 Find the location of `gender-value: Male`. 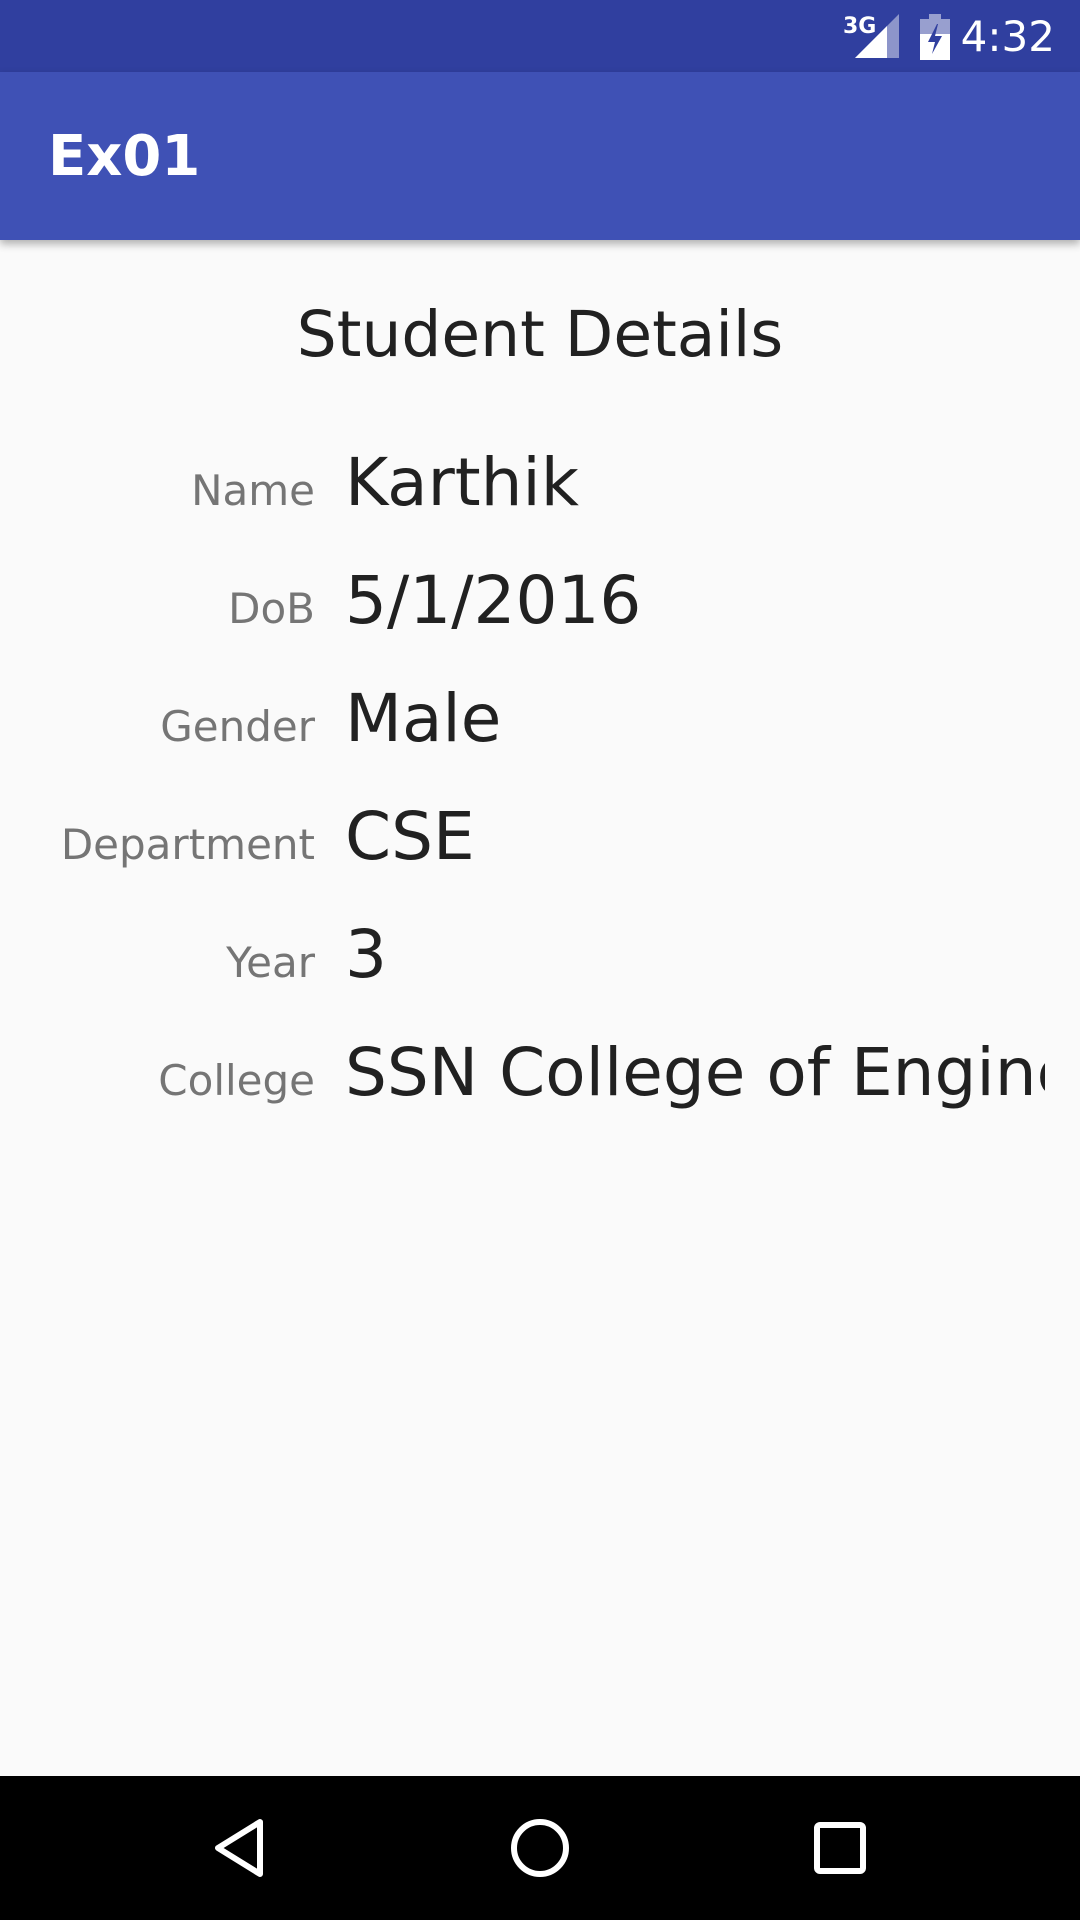

gender-value: Male is located at coordinates (423, 718).